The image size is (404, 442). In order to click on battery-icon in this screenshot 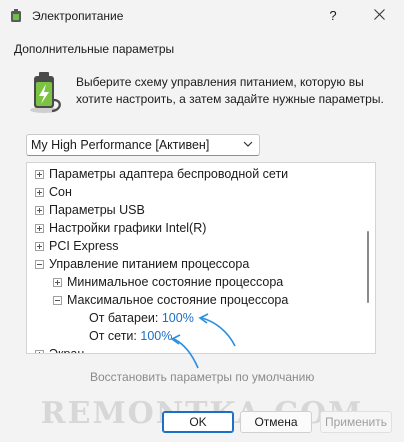, I will do `click(45, 92)`.